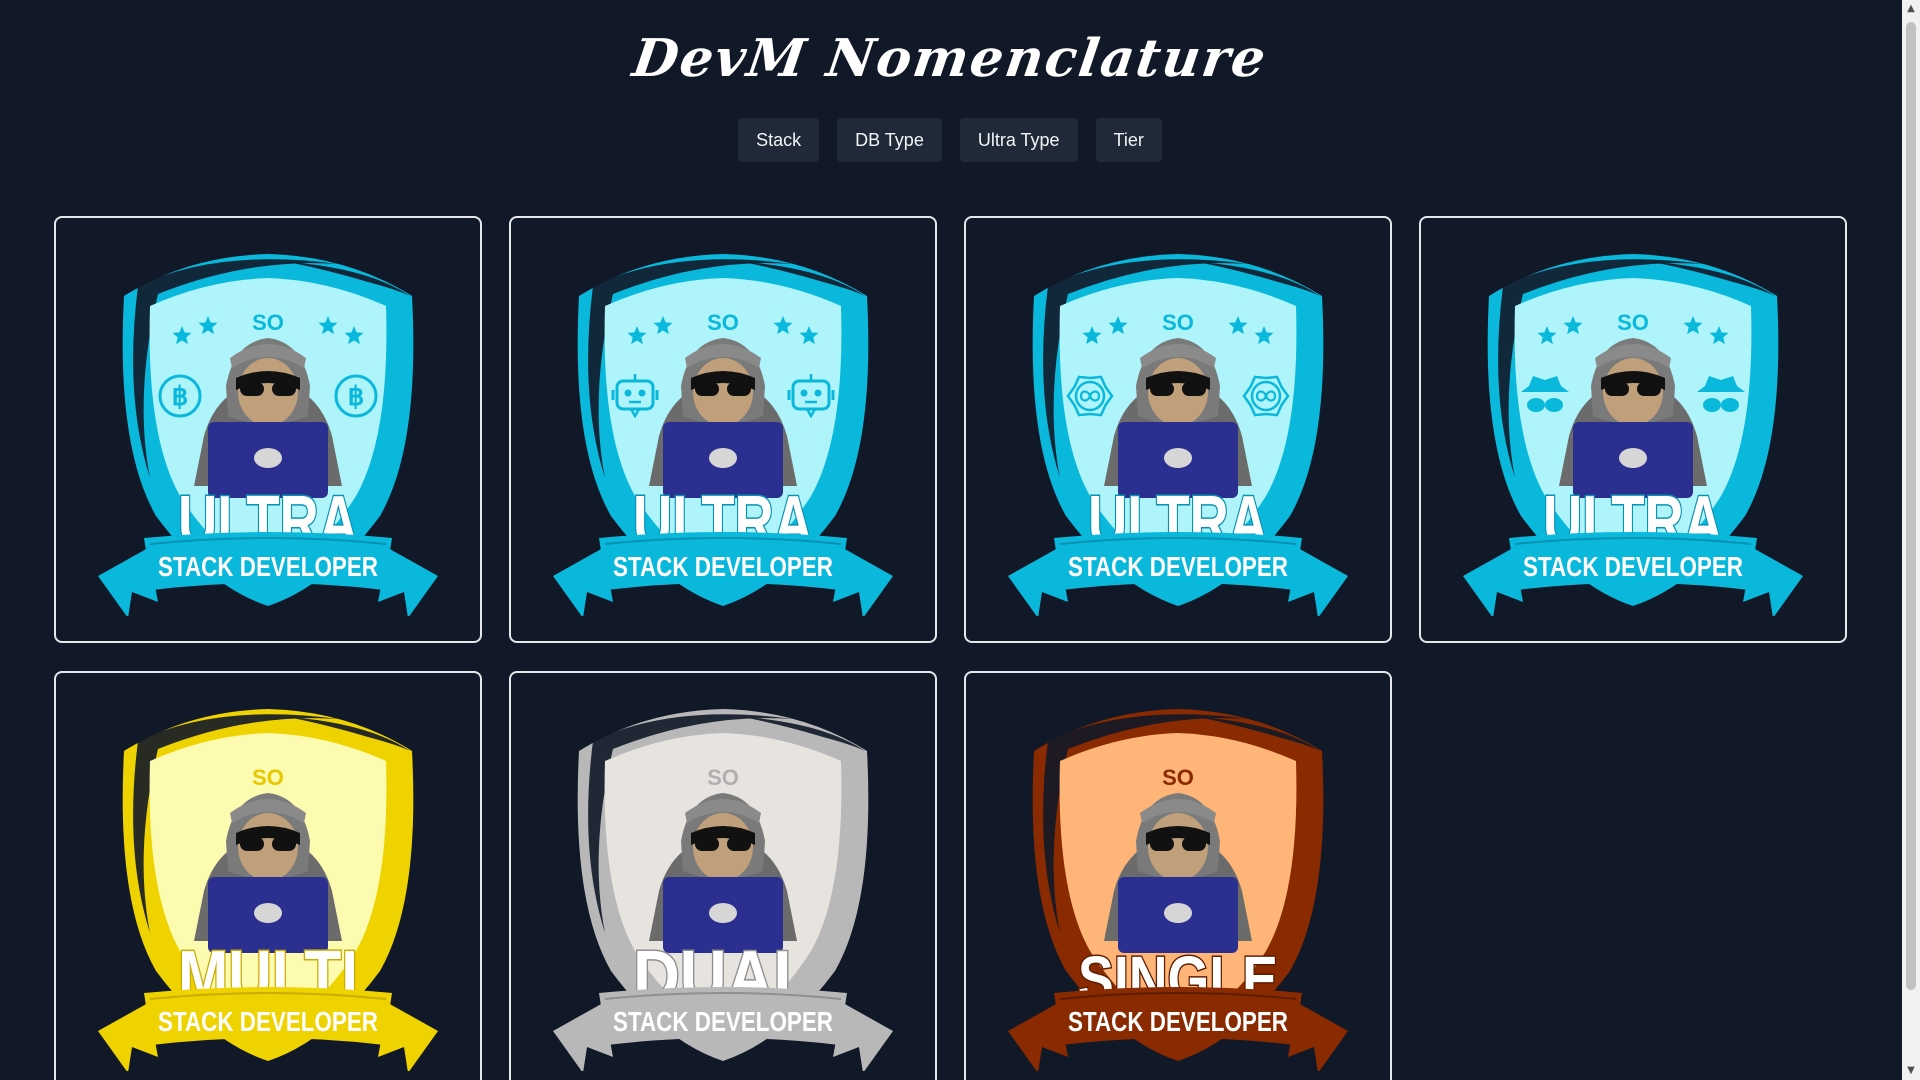 The width and height of the screenshot is (1920, 1080). I want to click on badge: SO DUAL STACK DEVELOPER, so click(723, 886).